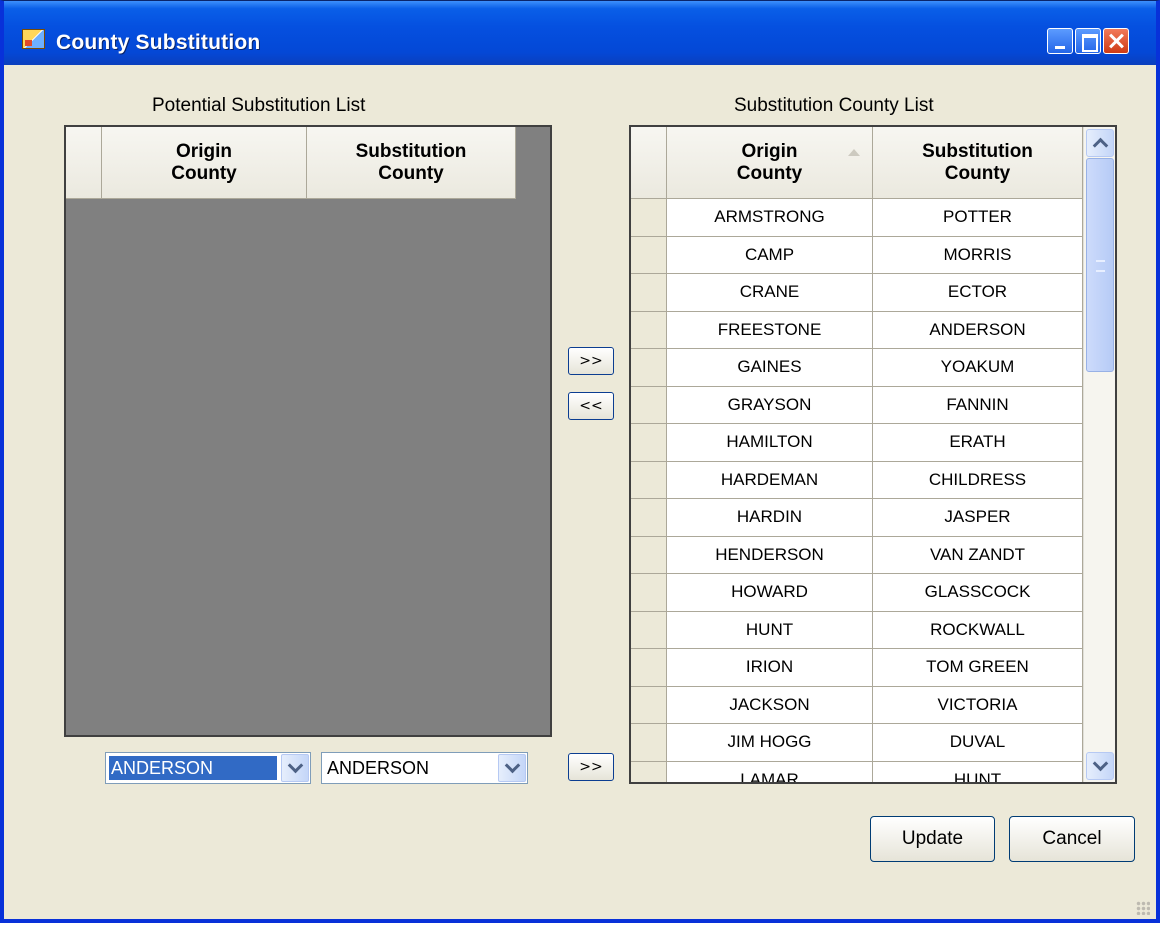  Describe the element at coordinates (1100, 766) in the screenshot. I see `scroll-down-icon` at that location.